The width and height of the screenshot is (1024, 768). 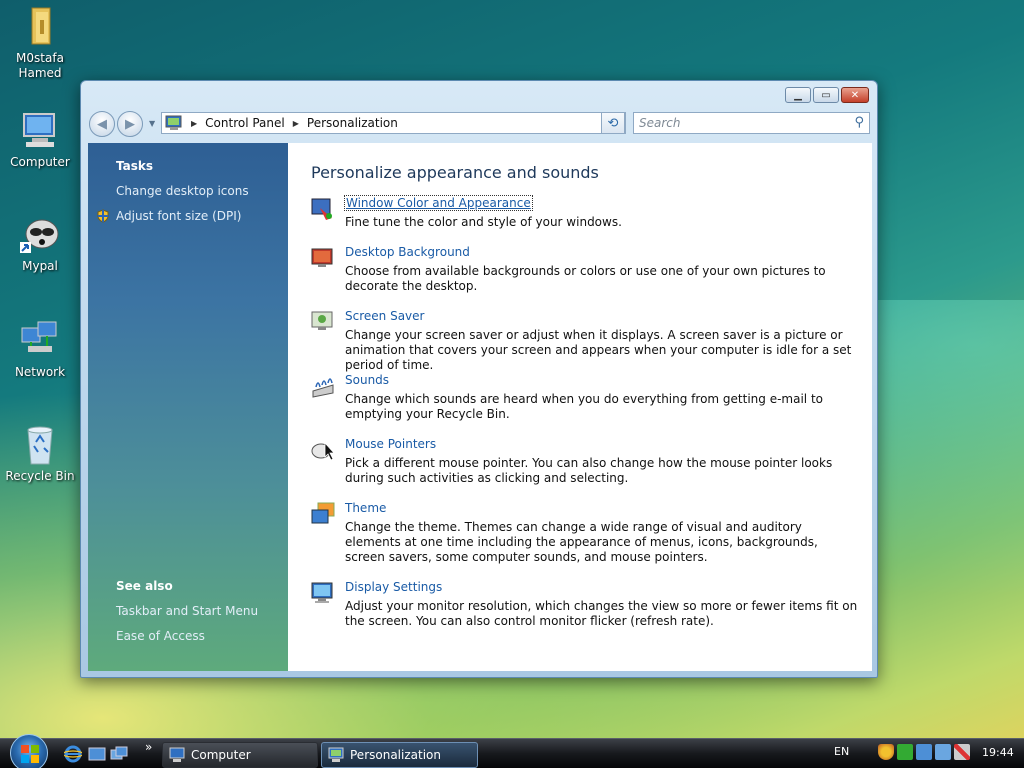 I want to click on close-icon: ✕, so click(x=855, y=95).